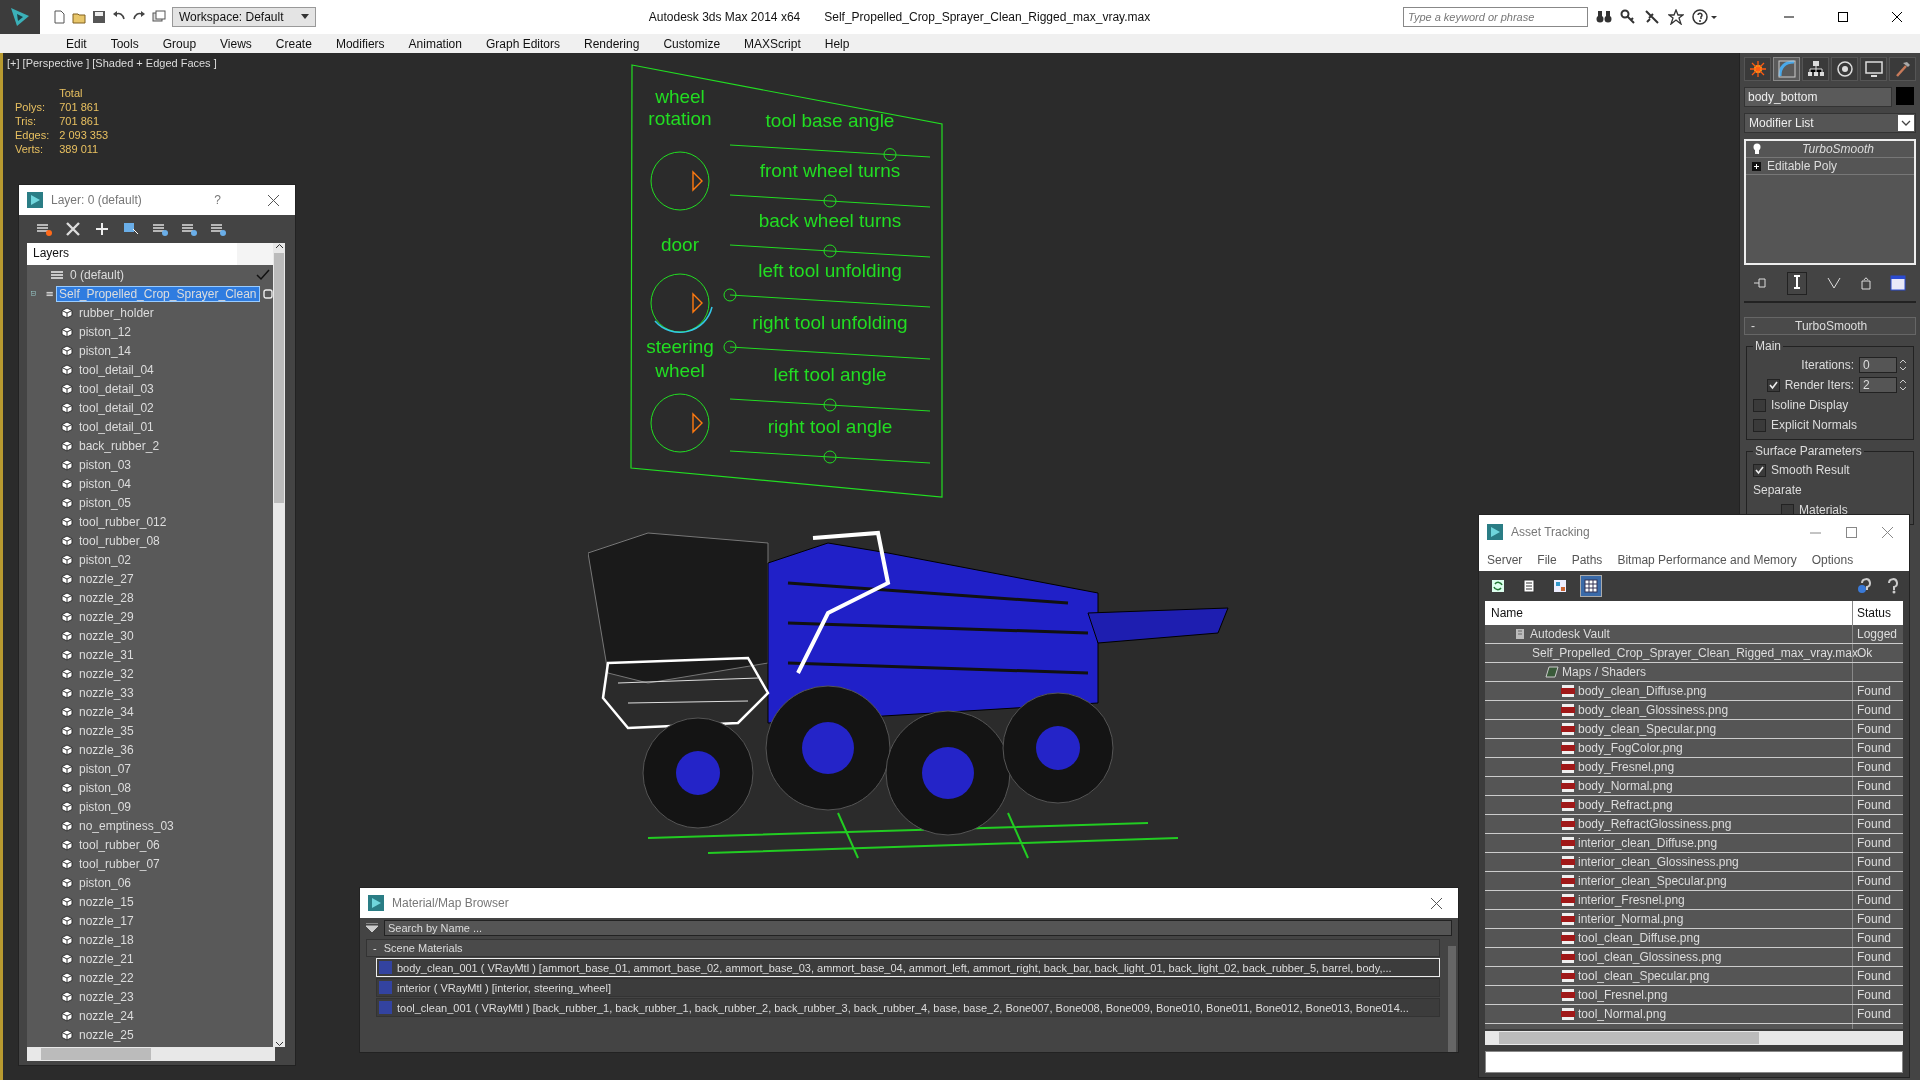 This screenshot has height=1080, width=1920. I want to click on modifier-stack-item: TurboSmooth, so click(1830, 149).